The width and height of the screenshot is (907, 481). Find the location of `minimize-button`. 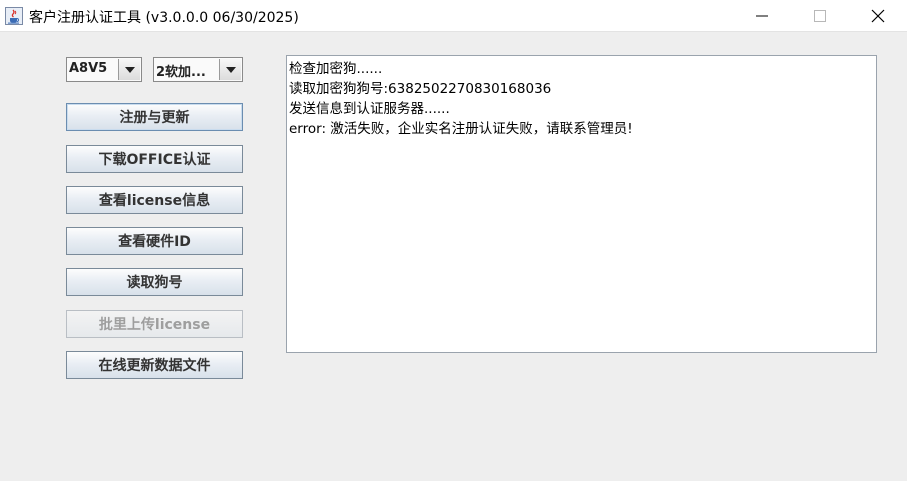

minimize-button is located at coordinates (762, 16).